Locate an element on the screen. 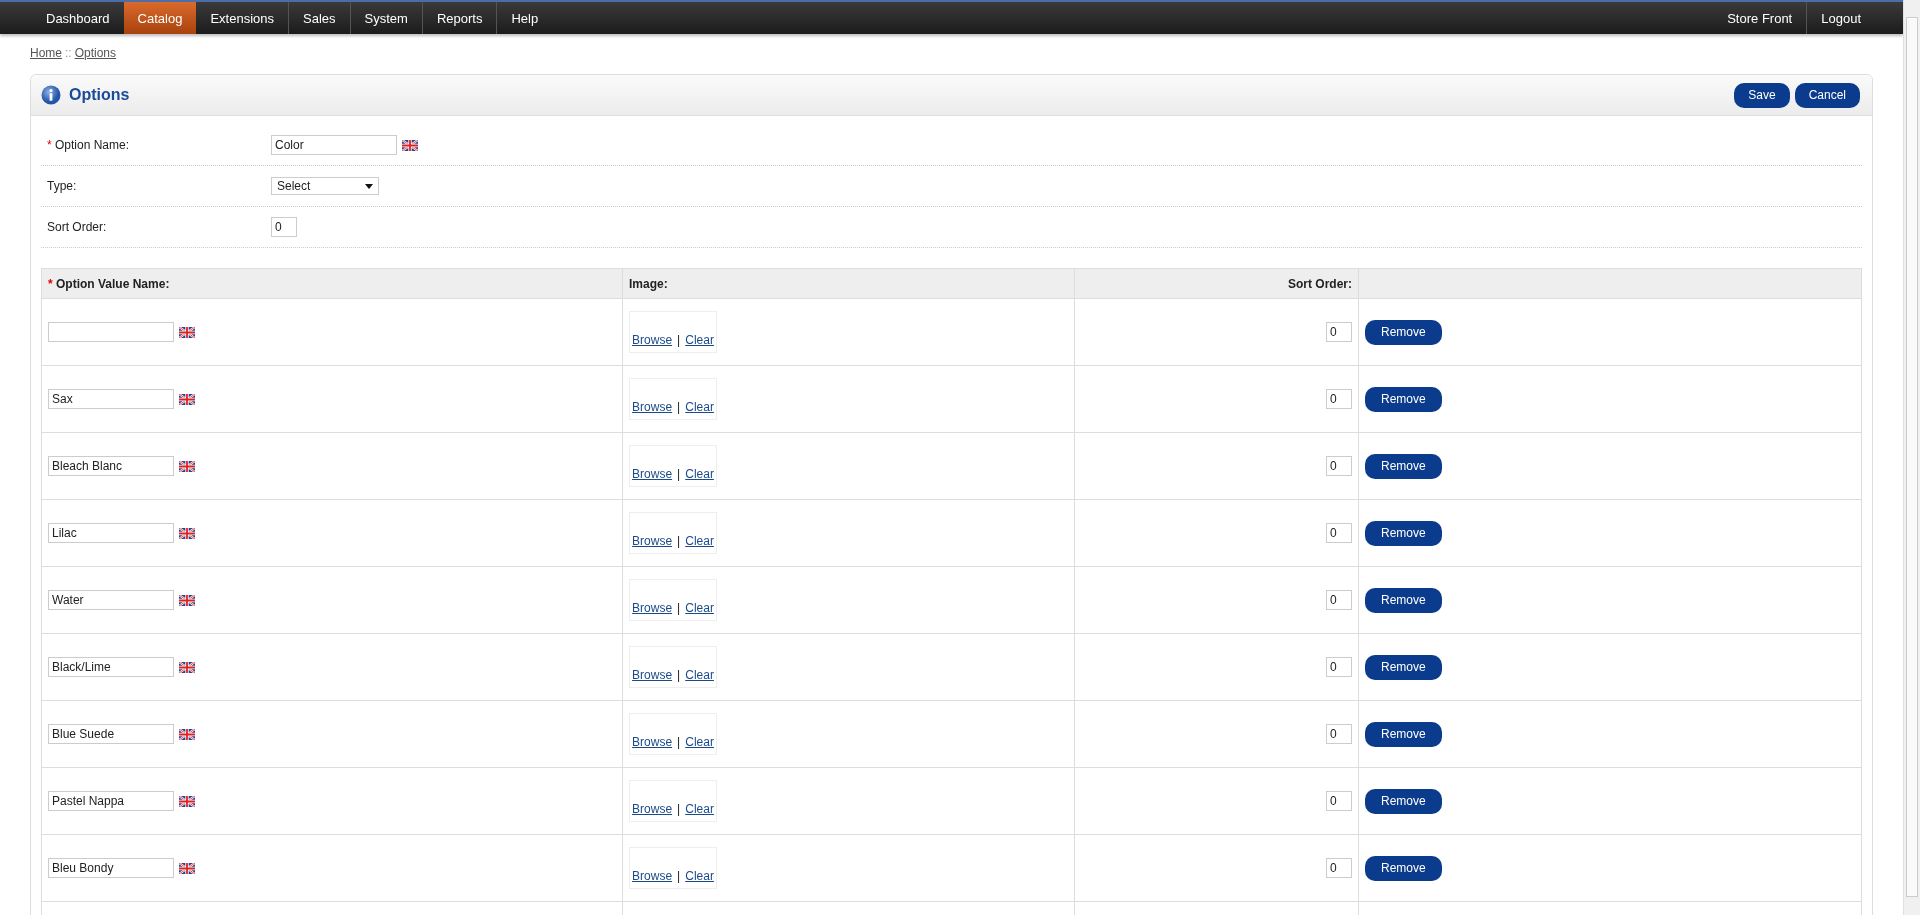 This screenshot has height=915, width=1920. nav-tab: System is located at coordinates (385, 18).